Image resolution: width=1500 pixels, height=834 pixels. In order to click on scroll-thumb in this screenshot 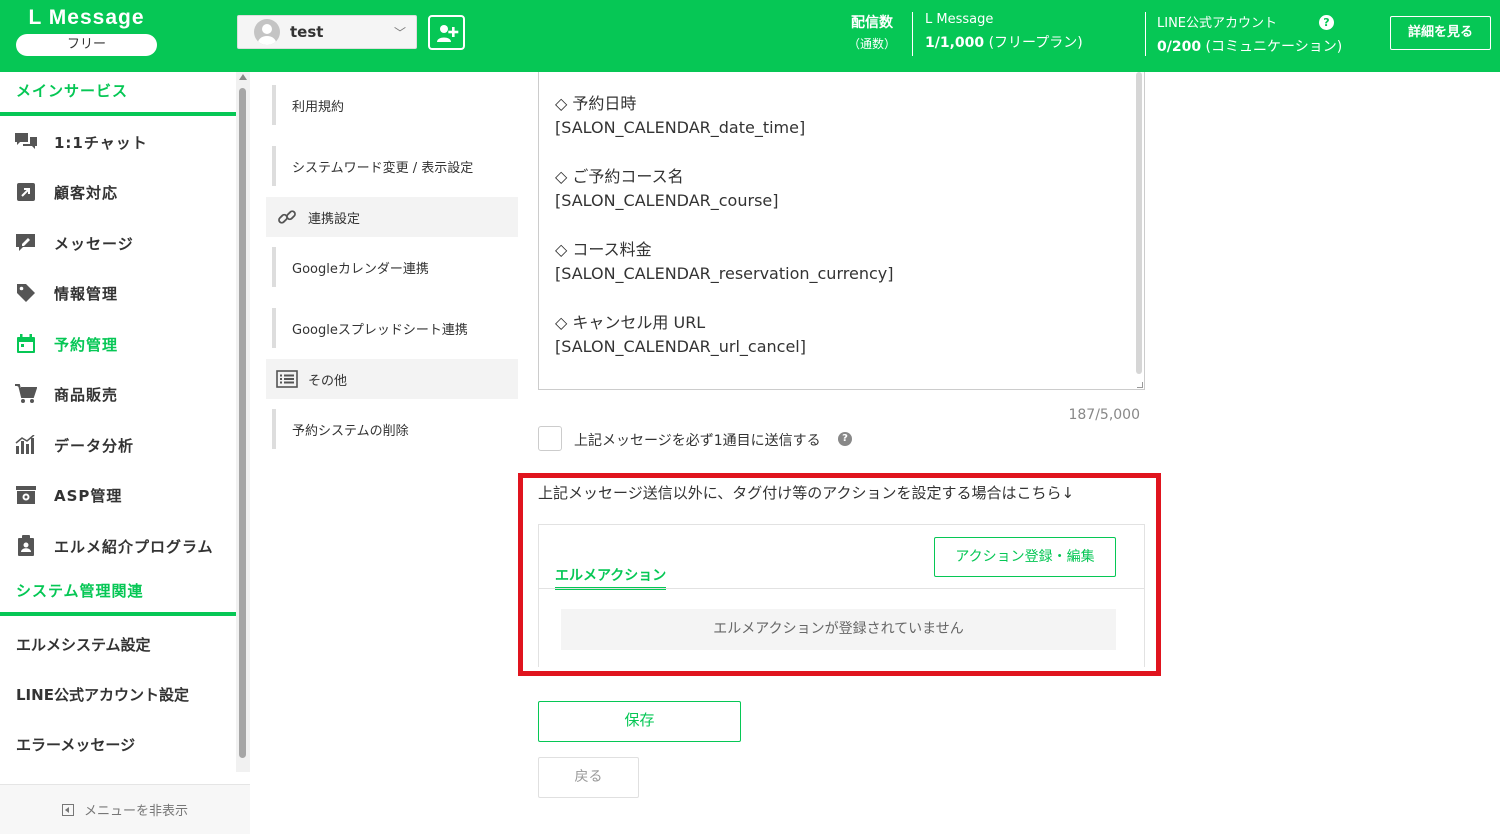, I will do `click(242, 423)`.